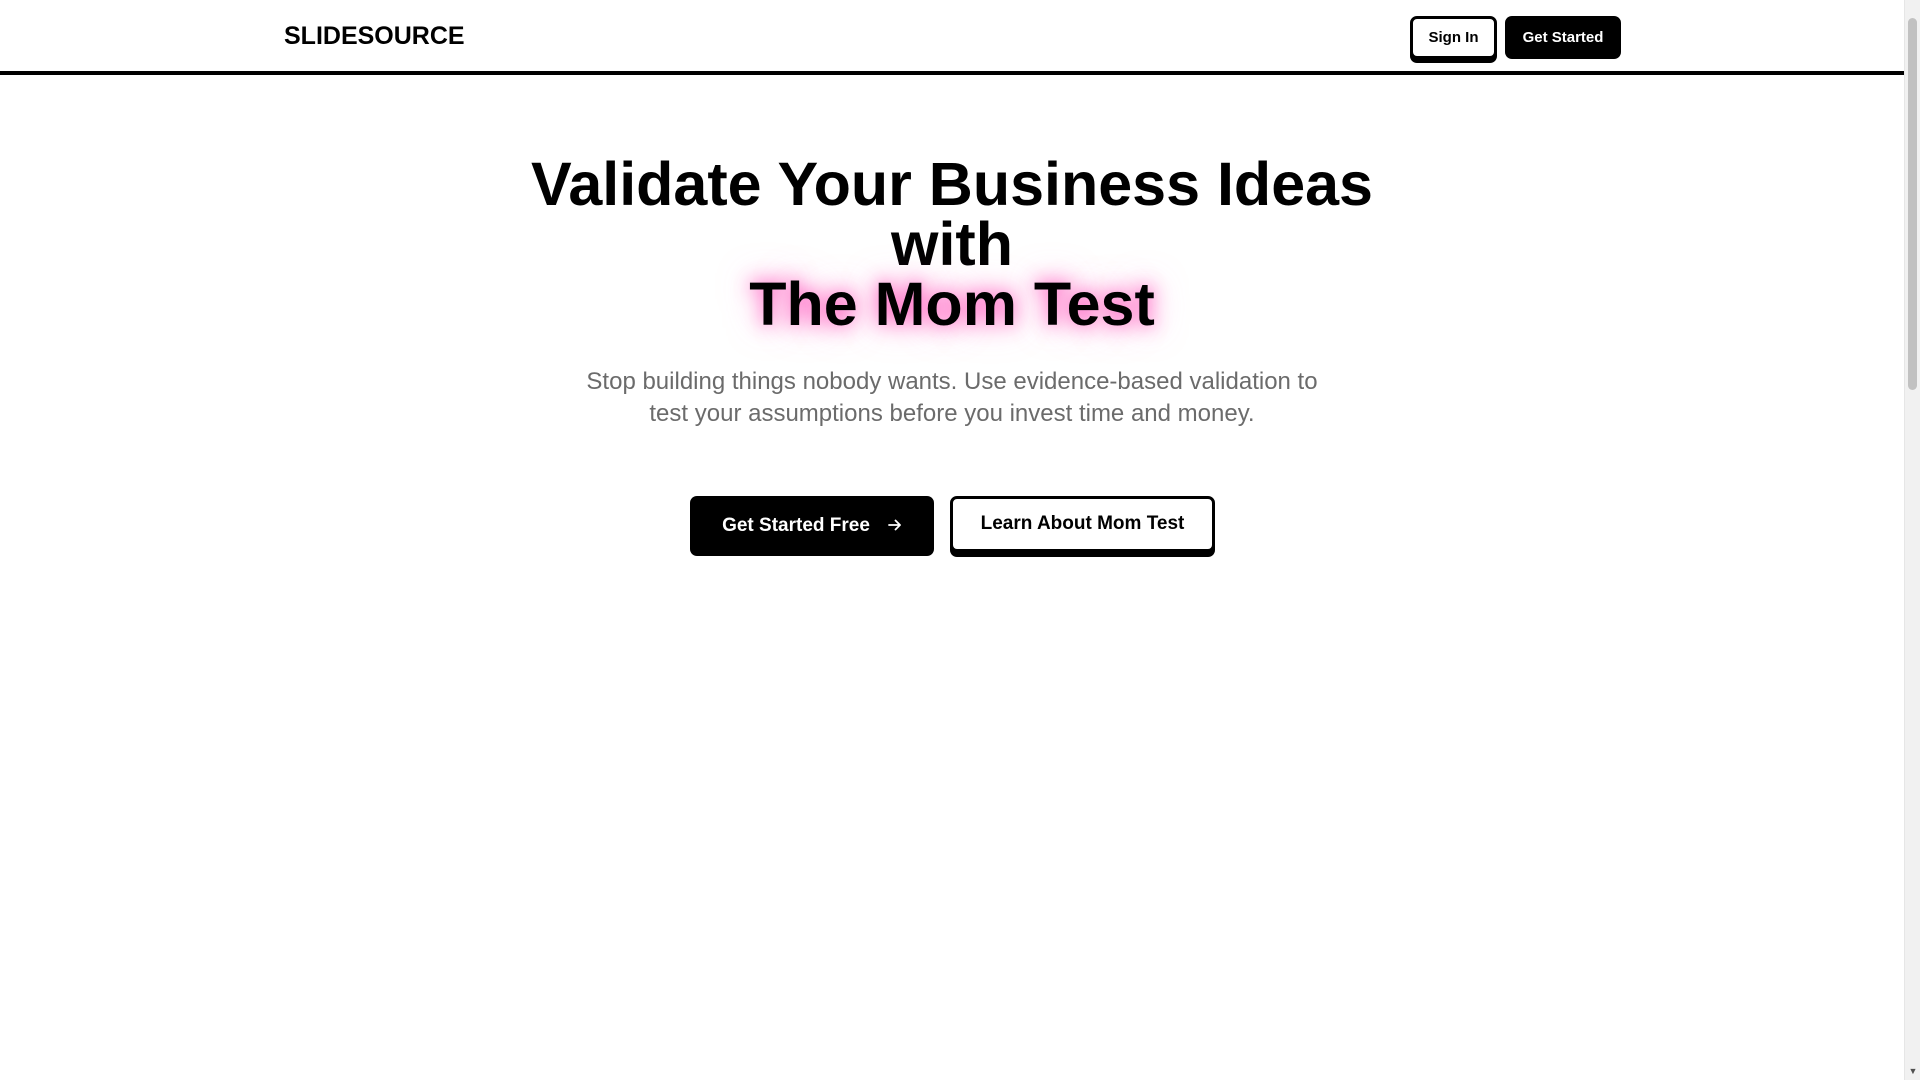  What do you see at coordinates (1453, 37) in the screenshot?
I see `sign-in-button: Sign In` at bounding box center [1453, 37].